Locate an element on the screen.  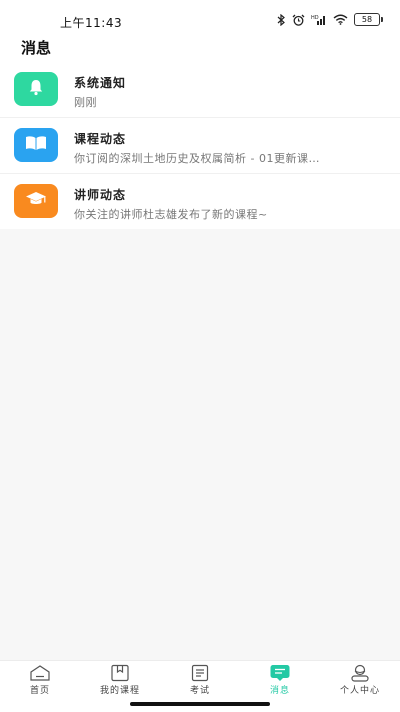
status-bar: 上午11:43 HD 58 is located at coordinates (200, 17).